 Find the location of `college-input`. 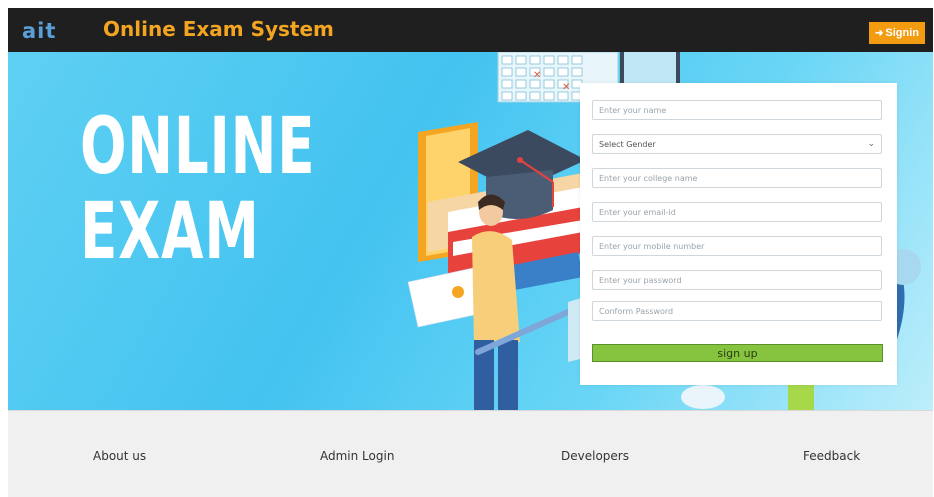

college-input is located at coordinates (737, 178).